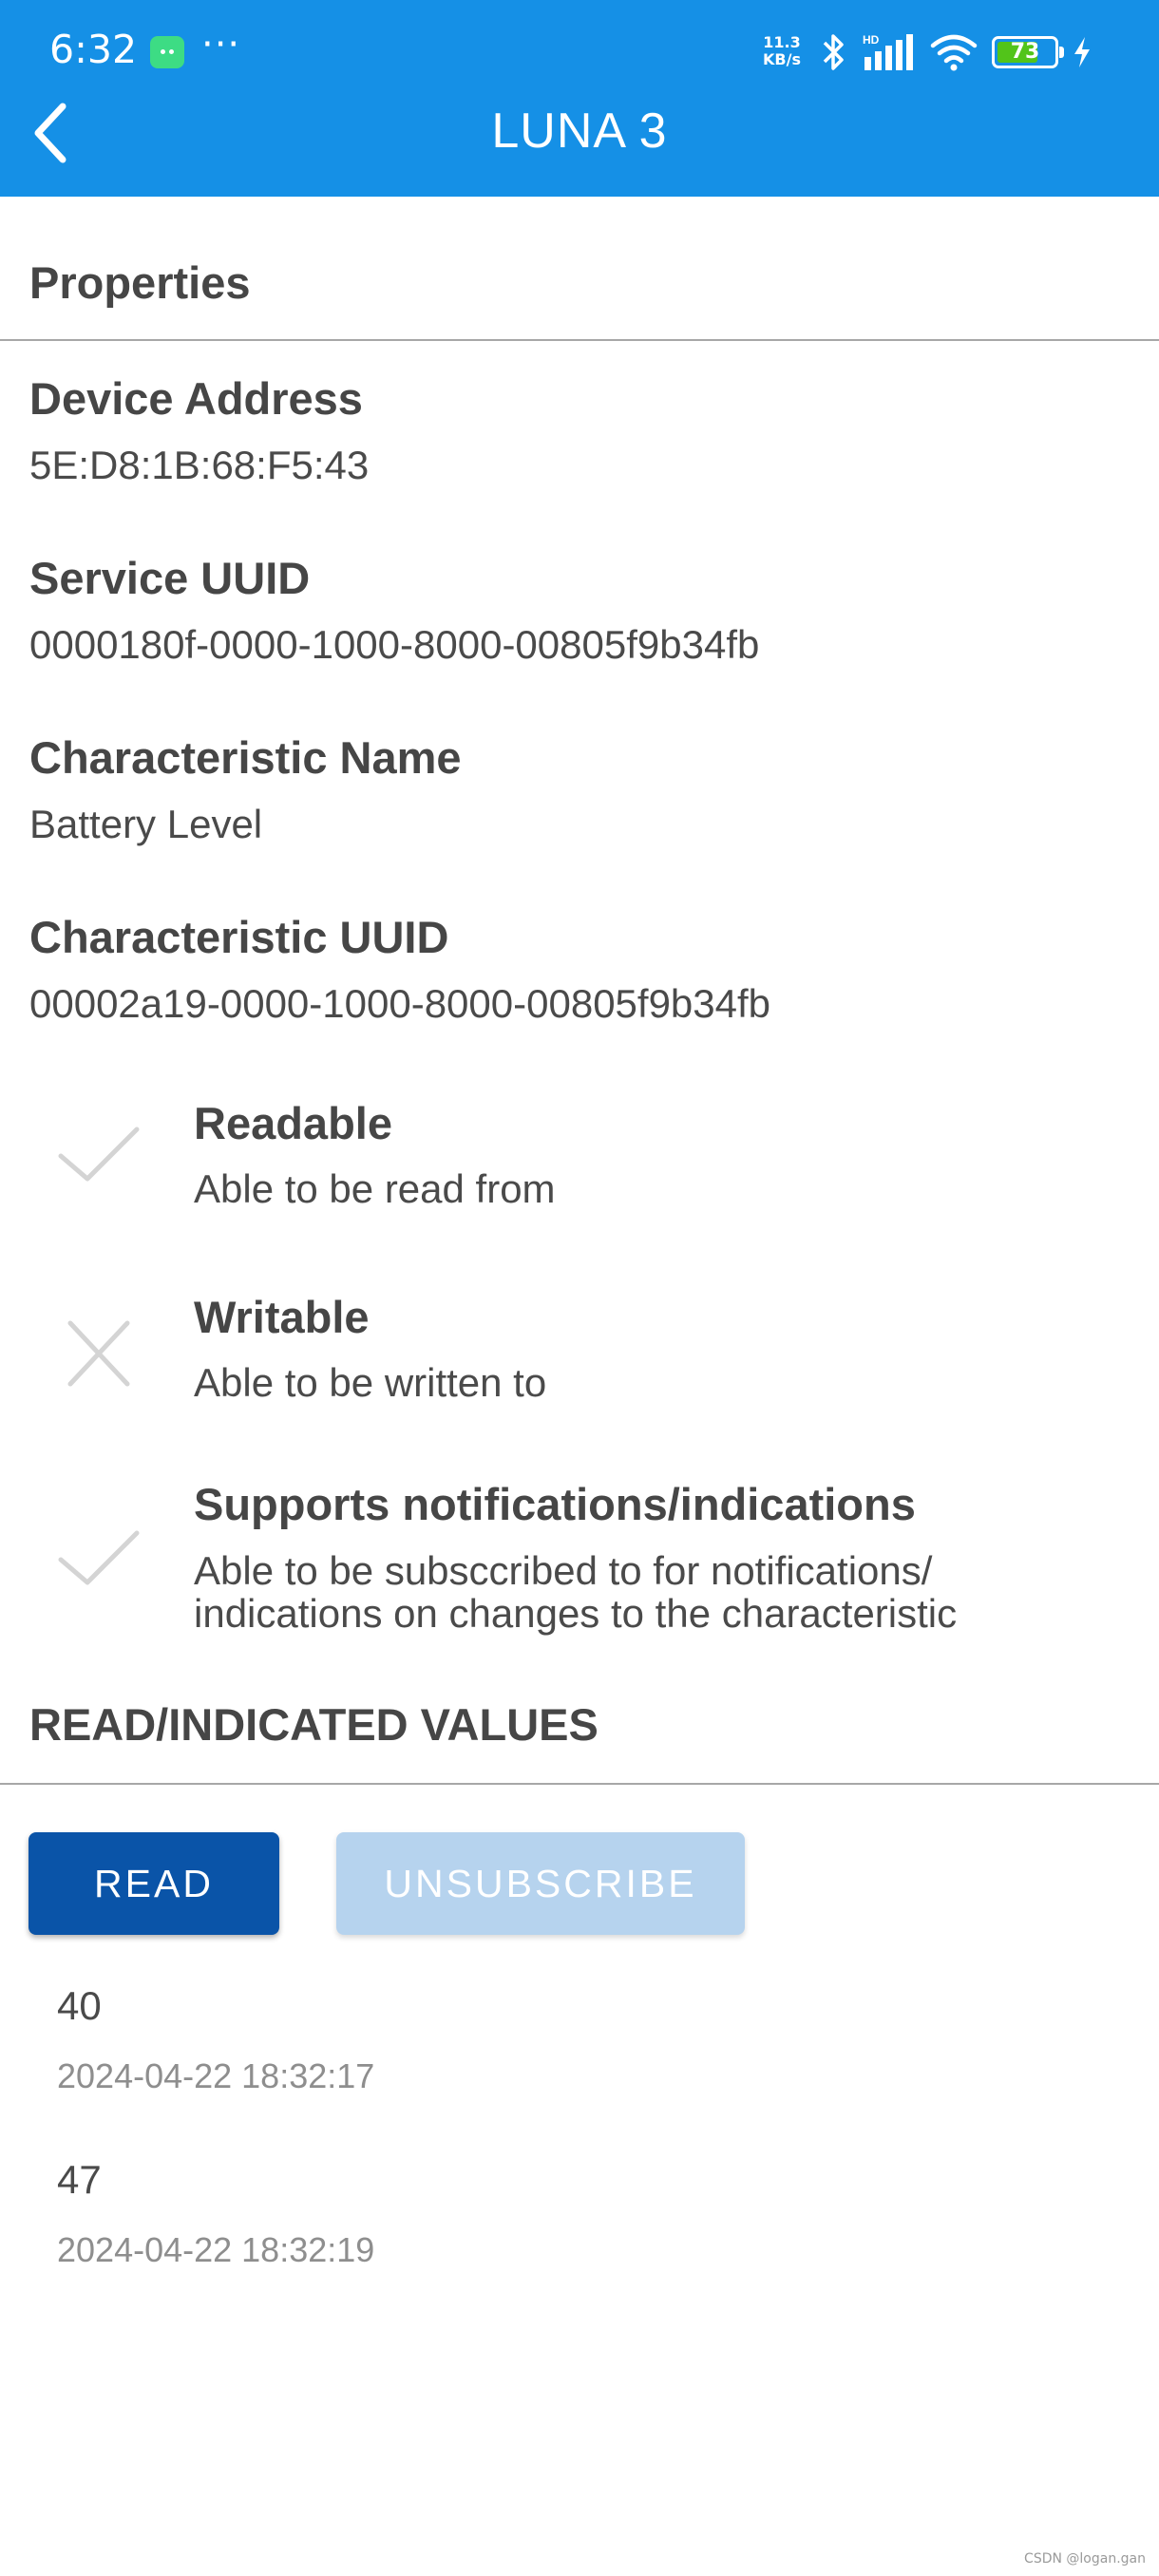 The width and height of the screenshot is (1159, 2576). What do you see at coordinates (93, 49) in the screenshot?
I see `status-time: 6:32` at bounding box center [93, 49].